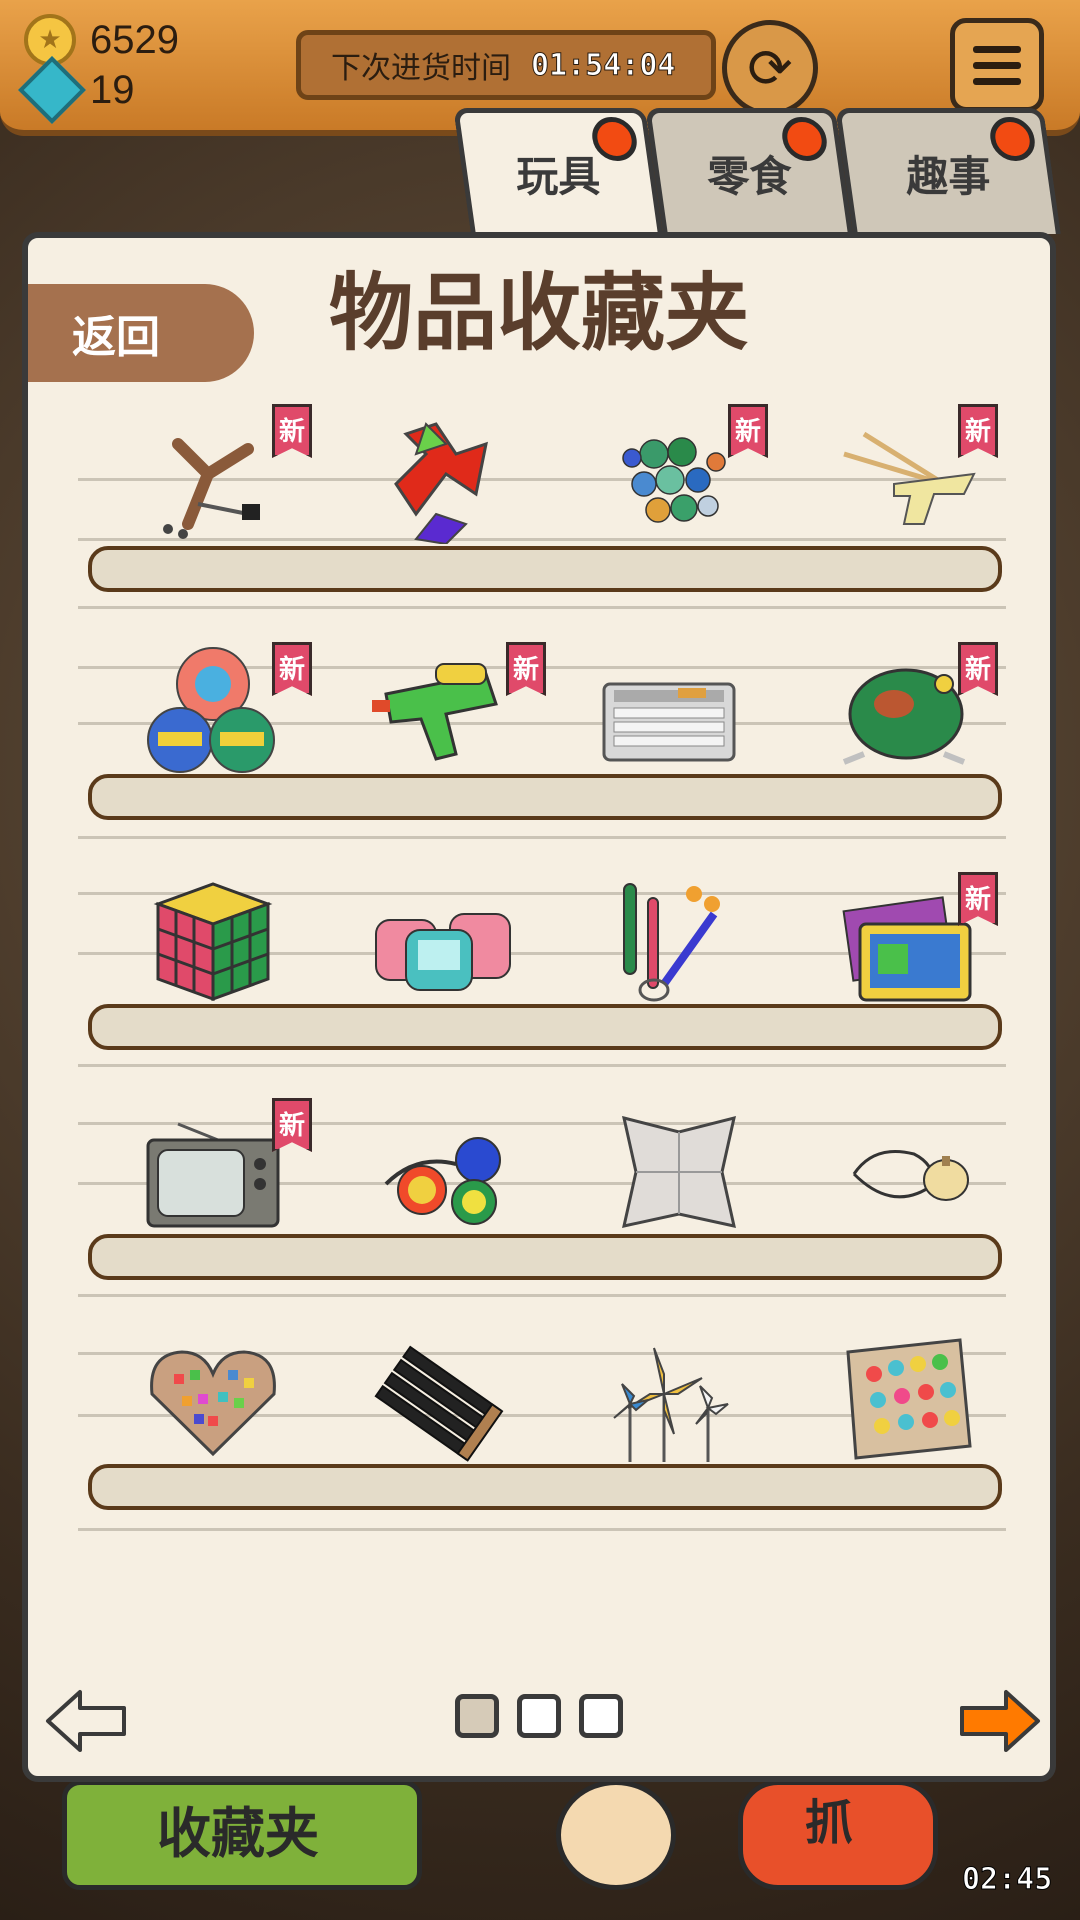  I want to click on pinwheels-icon, so click(671, 1404).